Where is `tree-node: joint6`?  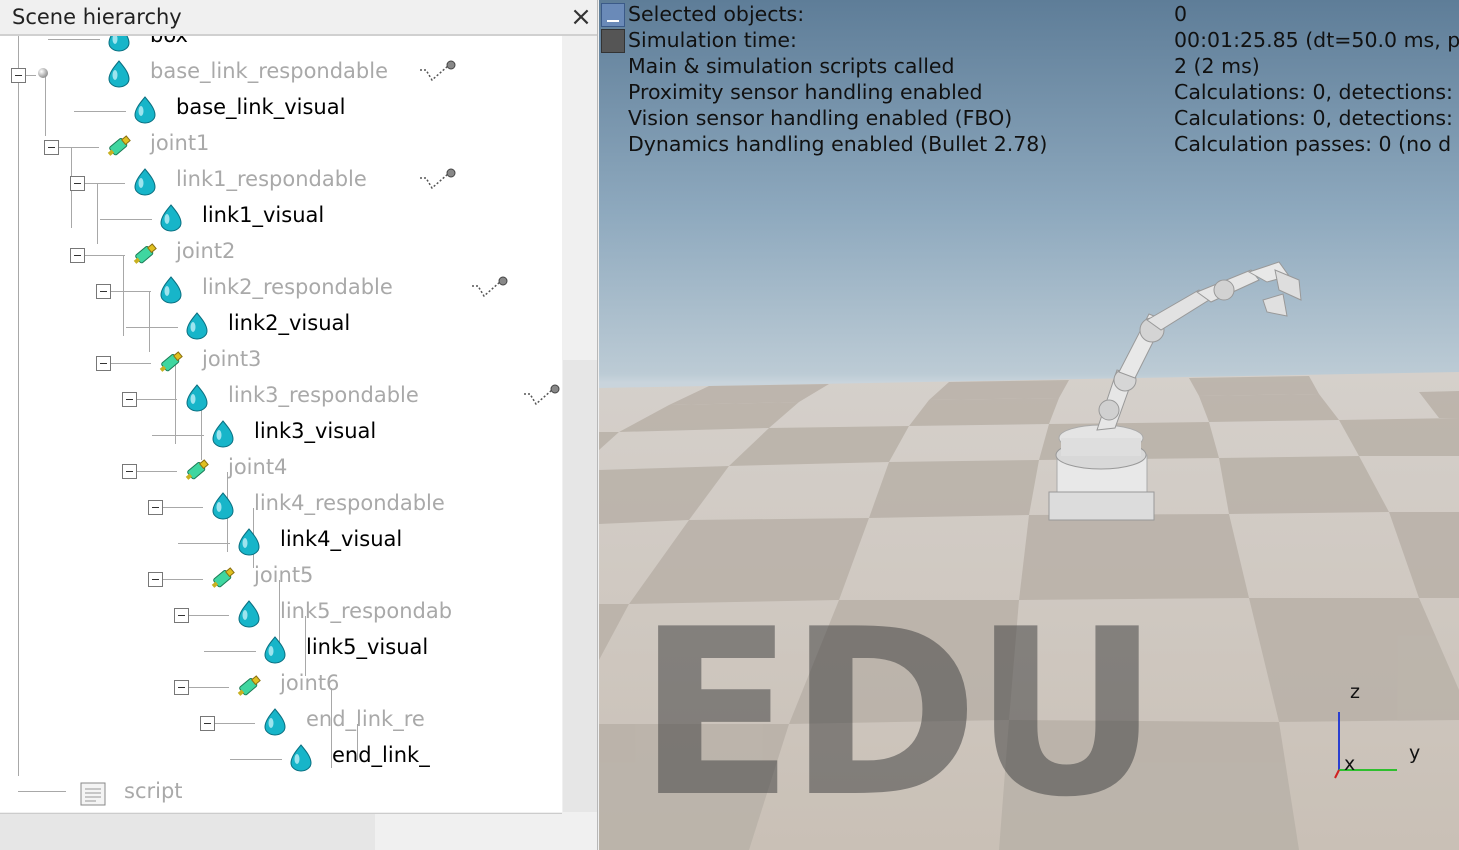
tree-node: joint6 is located at coordinates (281, 686).